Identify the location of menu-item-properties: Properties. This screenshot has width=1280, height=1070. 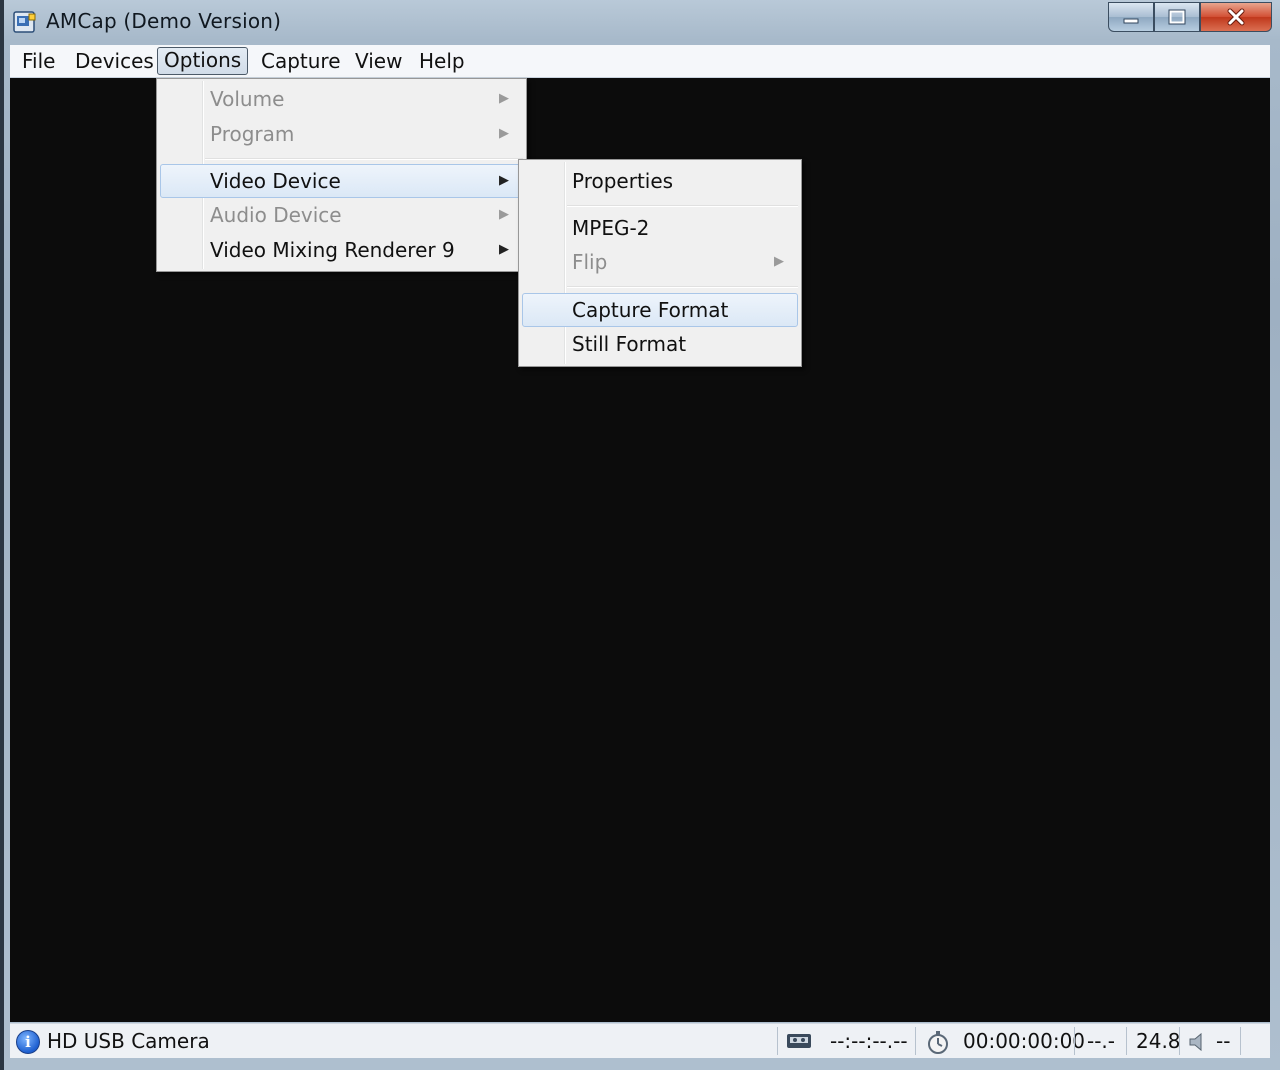
(660, 181).